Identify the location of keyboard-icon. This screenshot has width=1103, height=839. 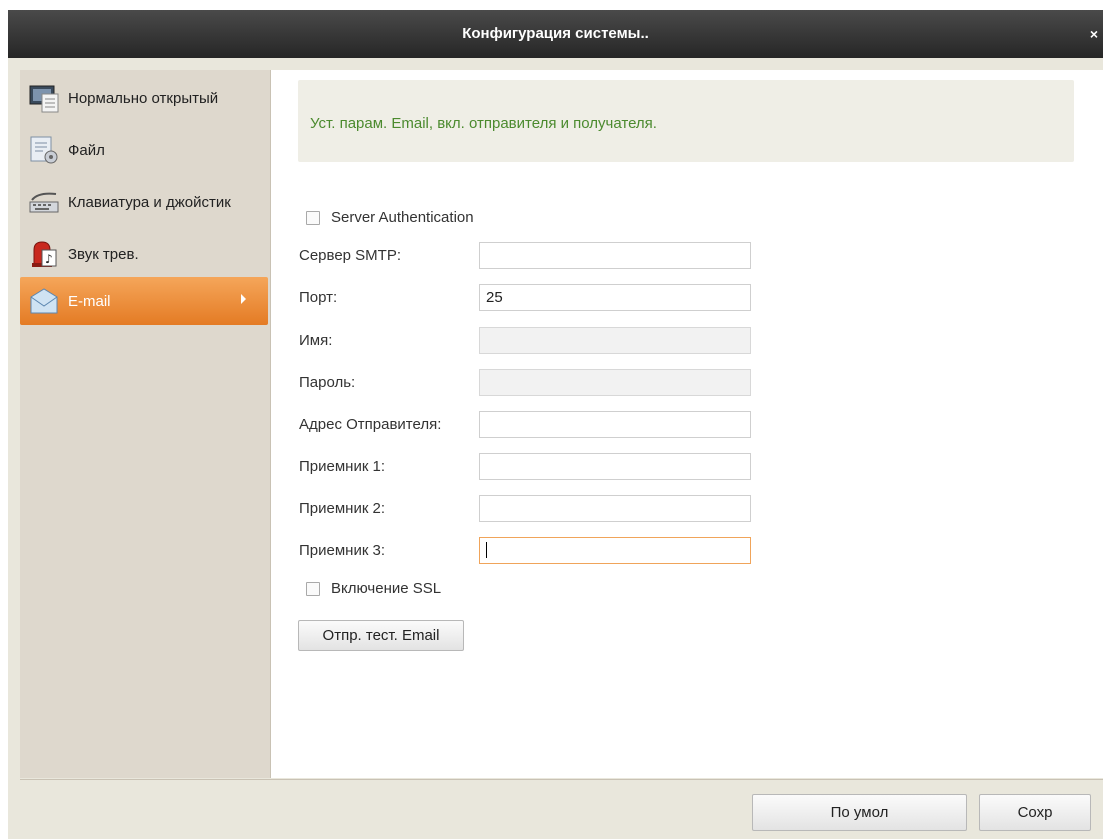
(44, 202).